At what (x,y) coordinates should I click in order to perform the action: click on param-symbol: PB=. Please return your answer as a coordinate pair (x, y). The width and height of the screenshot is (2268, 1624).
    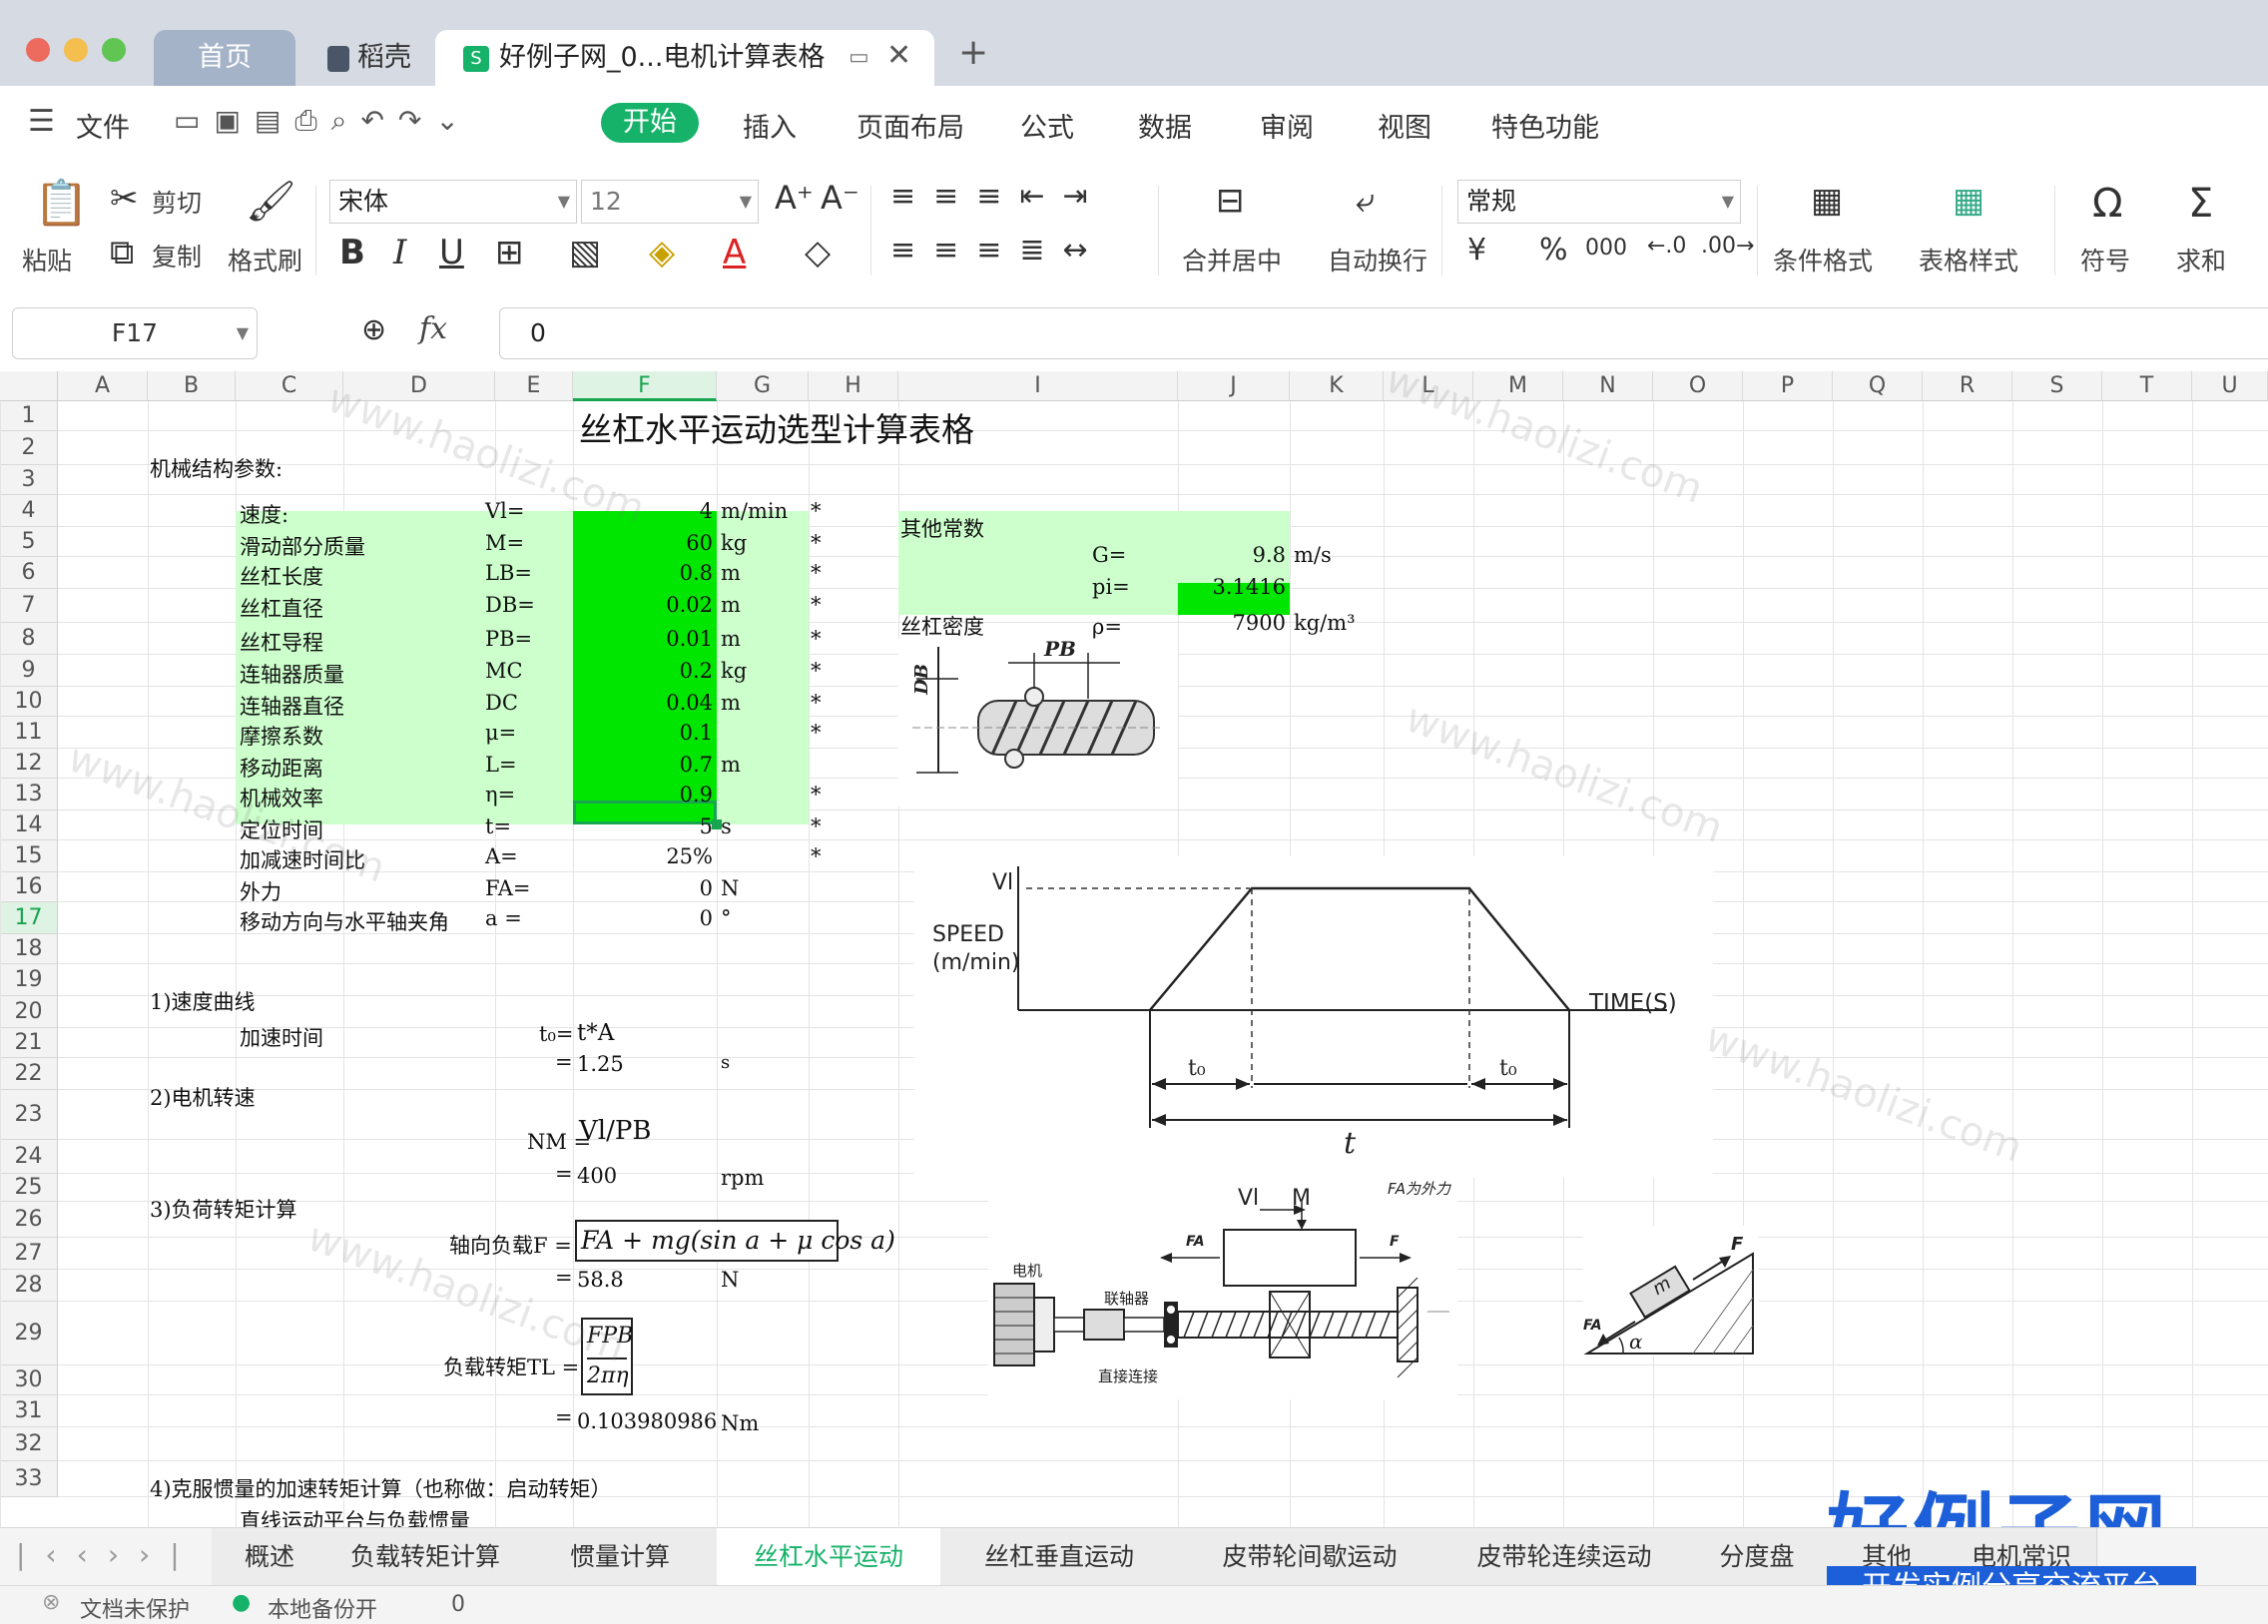
    Looking at the image, I should click on (508, 639).